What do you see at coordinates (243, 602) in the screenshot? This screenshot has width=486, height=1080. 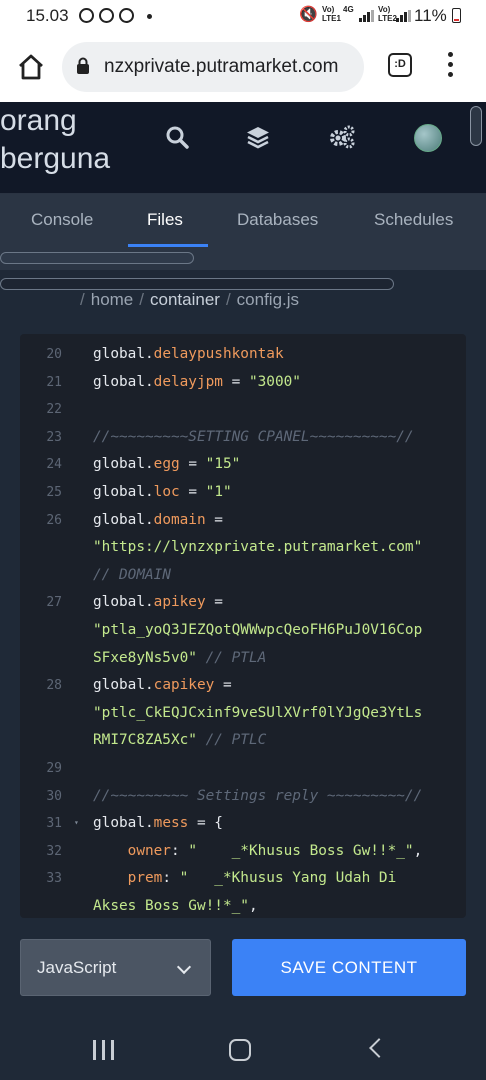 I see `code-line: 27 global.apikey =` at bounding box center [243, 602].